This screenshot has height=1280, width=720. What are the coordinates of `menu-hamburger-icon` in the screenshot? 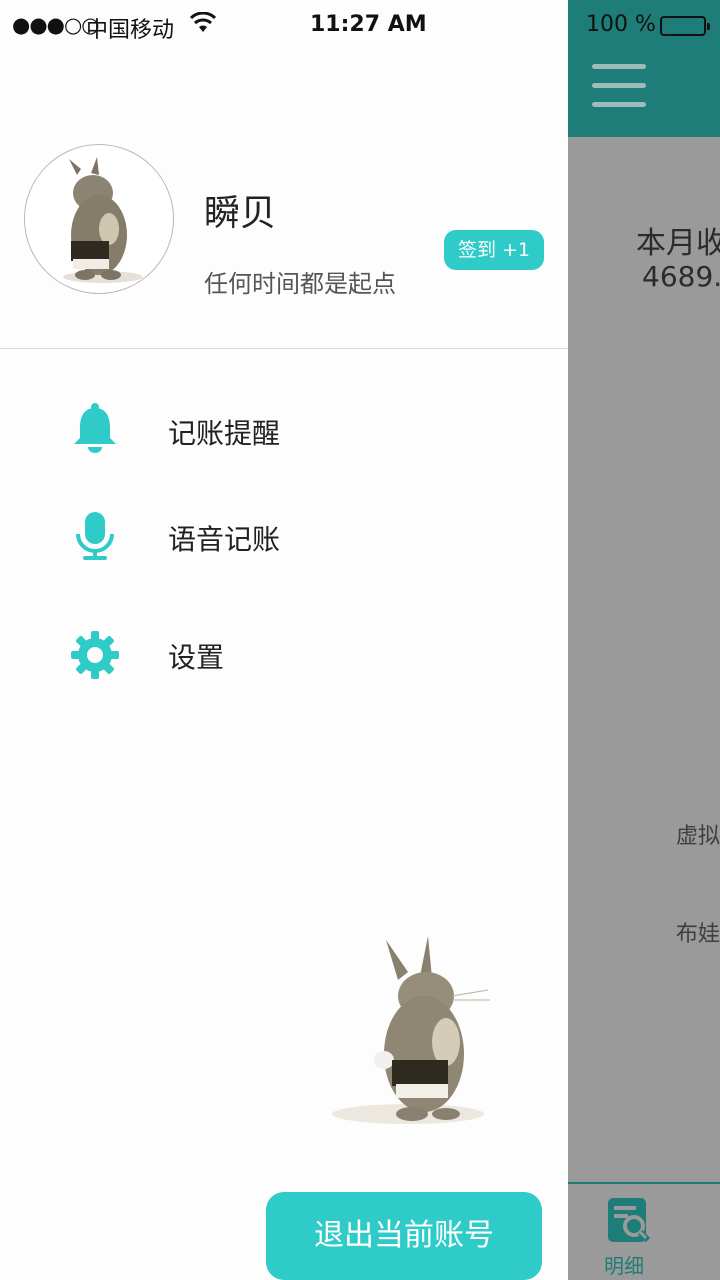 It's located at (619, 86).